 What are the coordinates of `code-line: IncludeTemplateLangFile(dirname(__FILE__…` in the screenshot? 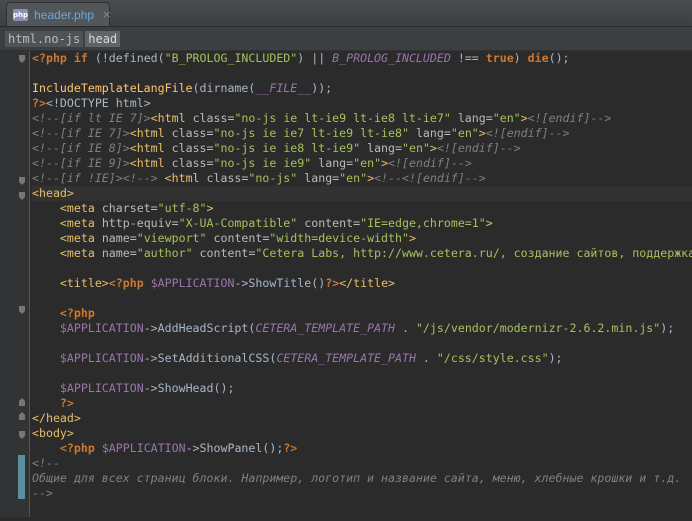 It's located at (362, 88).